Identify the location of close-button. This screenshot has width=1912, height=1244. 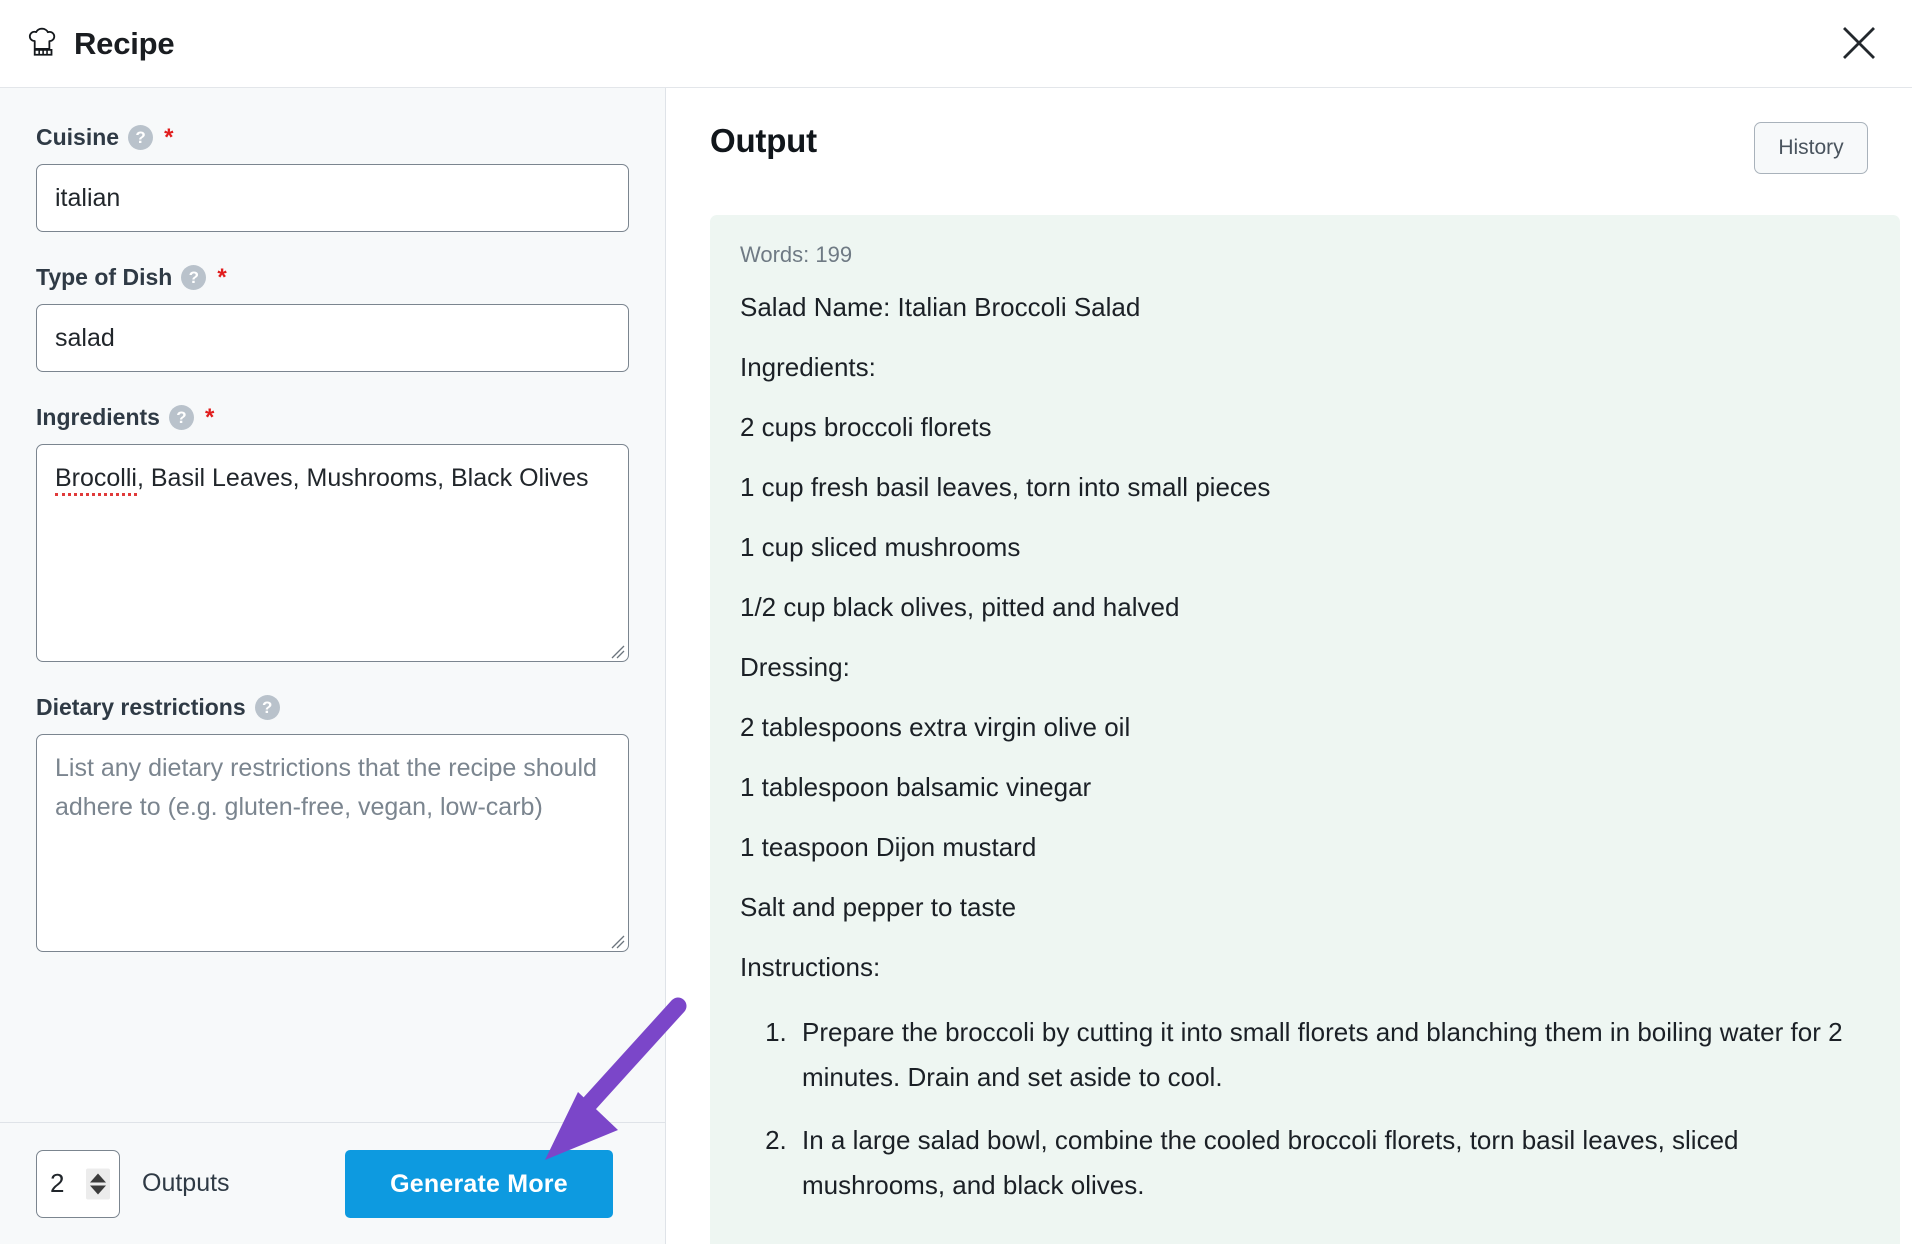
(1859, 43).